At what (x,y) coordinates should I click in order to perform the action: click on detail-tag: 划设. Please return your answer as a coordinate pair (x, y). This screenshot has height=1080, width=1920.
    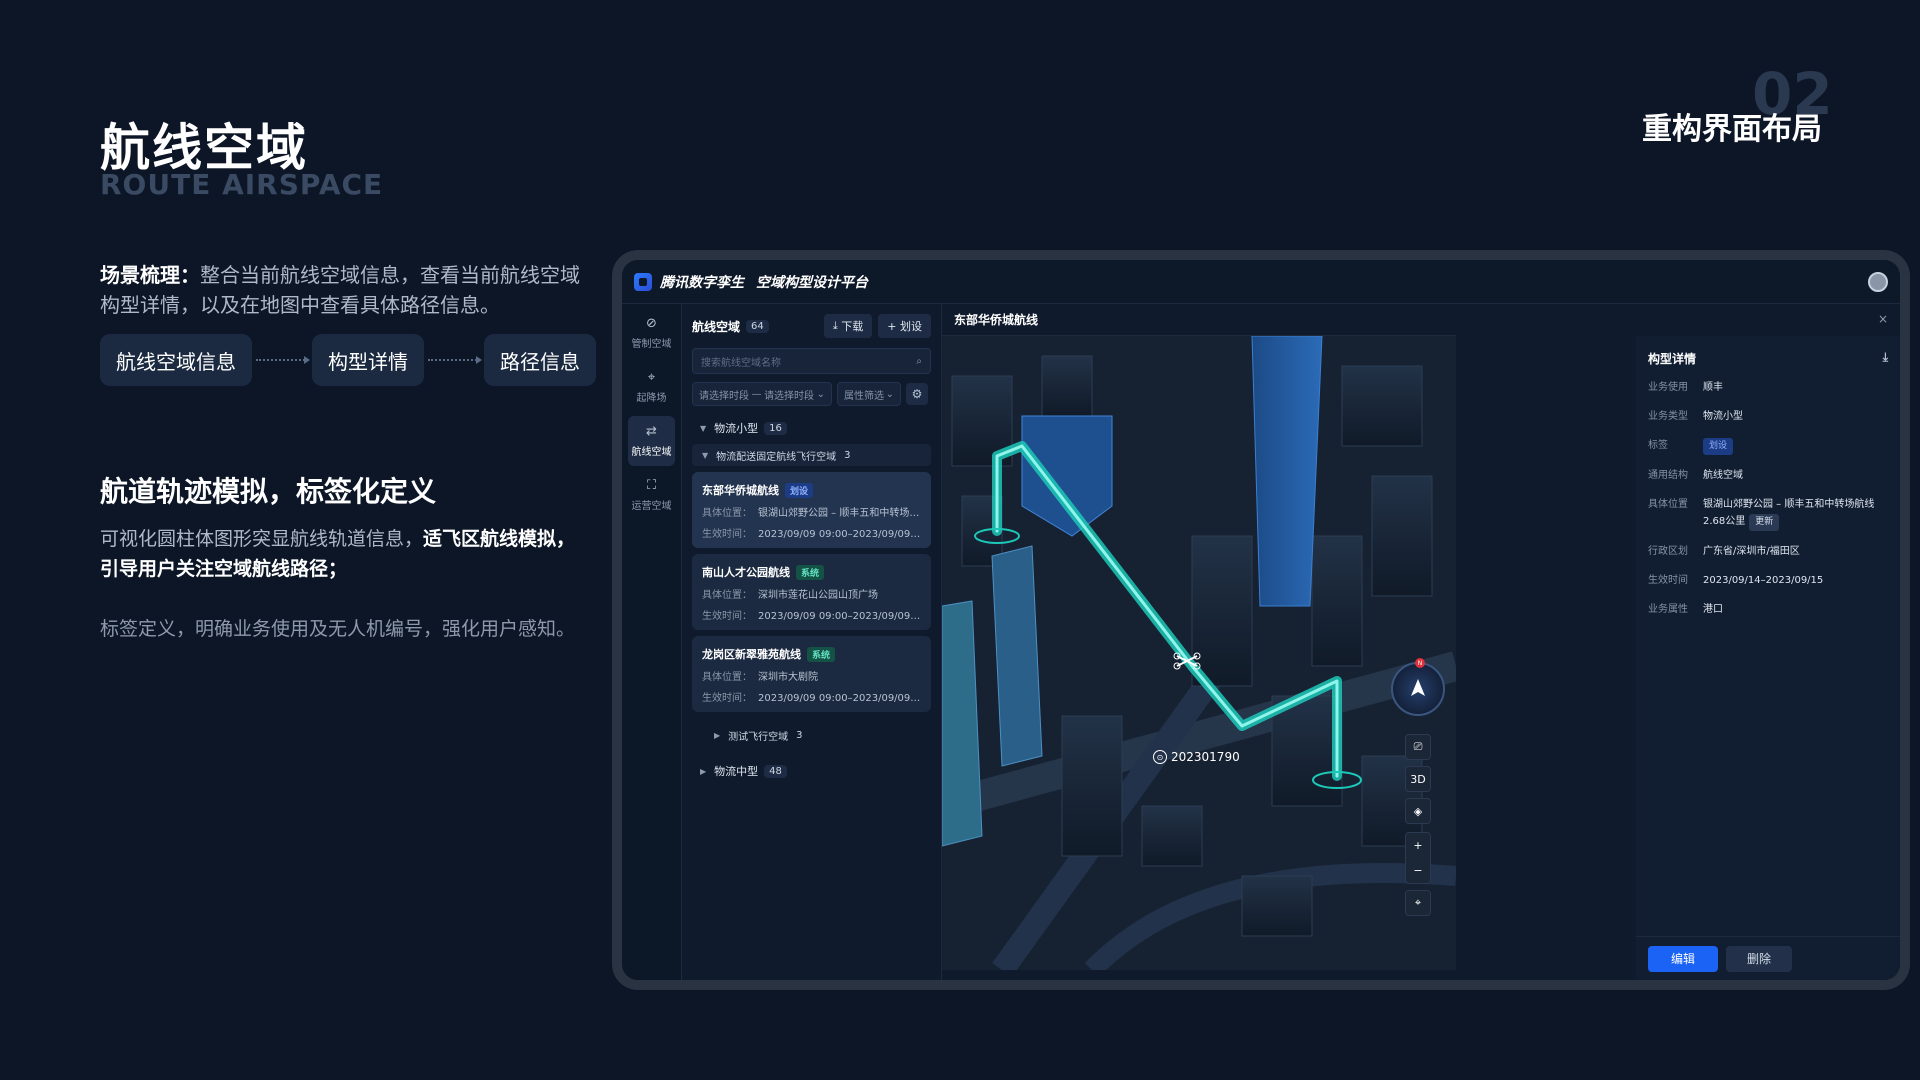
    Looking at the image, I should click on (1718, 446).